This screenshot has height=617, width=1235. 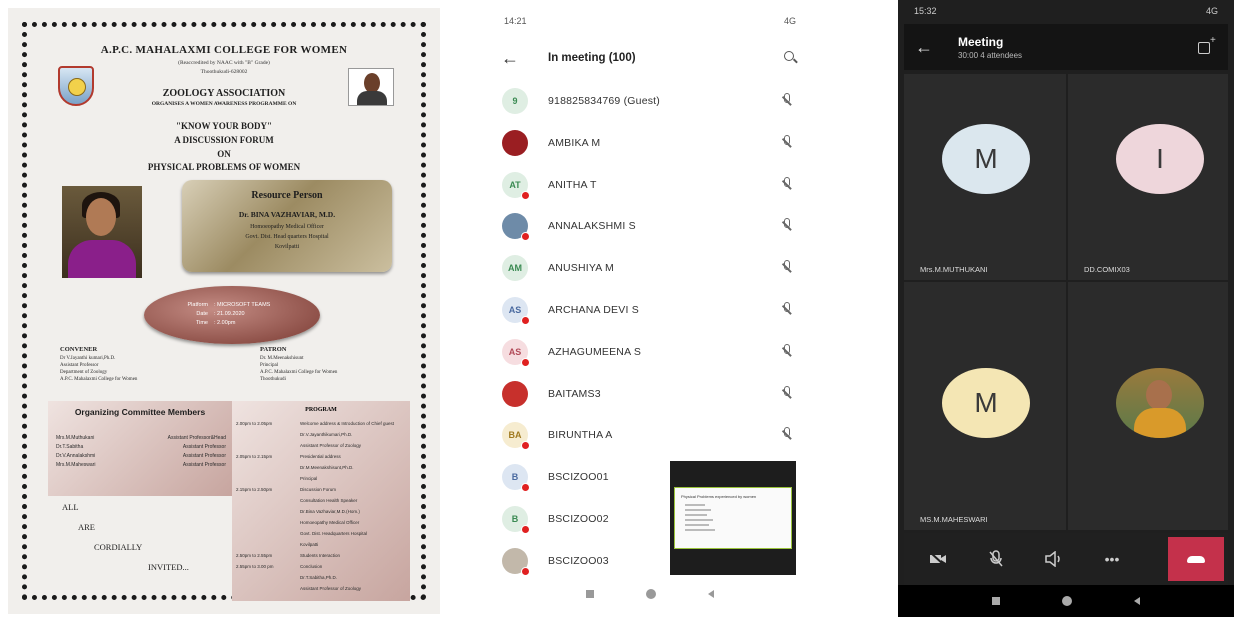 I want to click on participant-tile, so click(x=1148, y=406).